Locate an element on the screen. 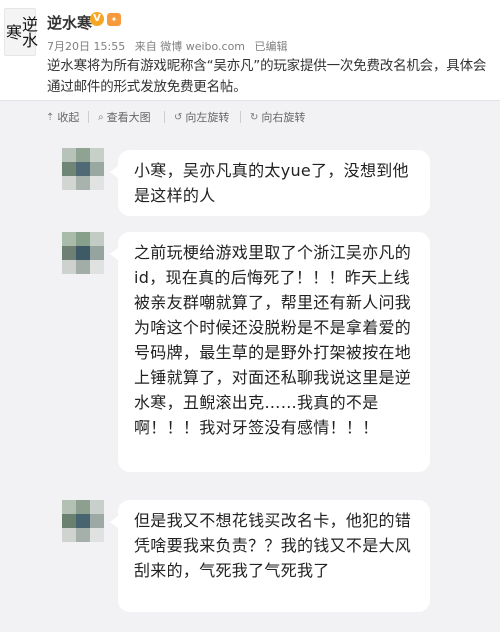 The width and height of the screenshot is (500, 632). user-level-icon: ✦ is located at coordinates (114, 19).